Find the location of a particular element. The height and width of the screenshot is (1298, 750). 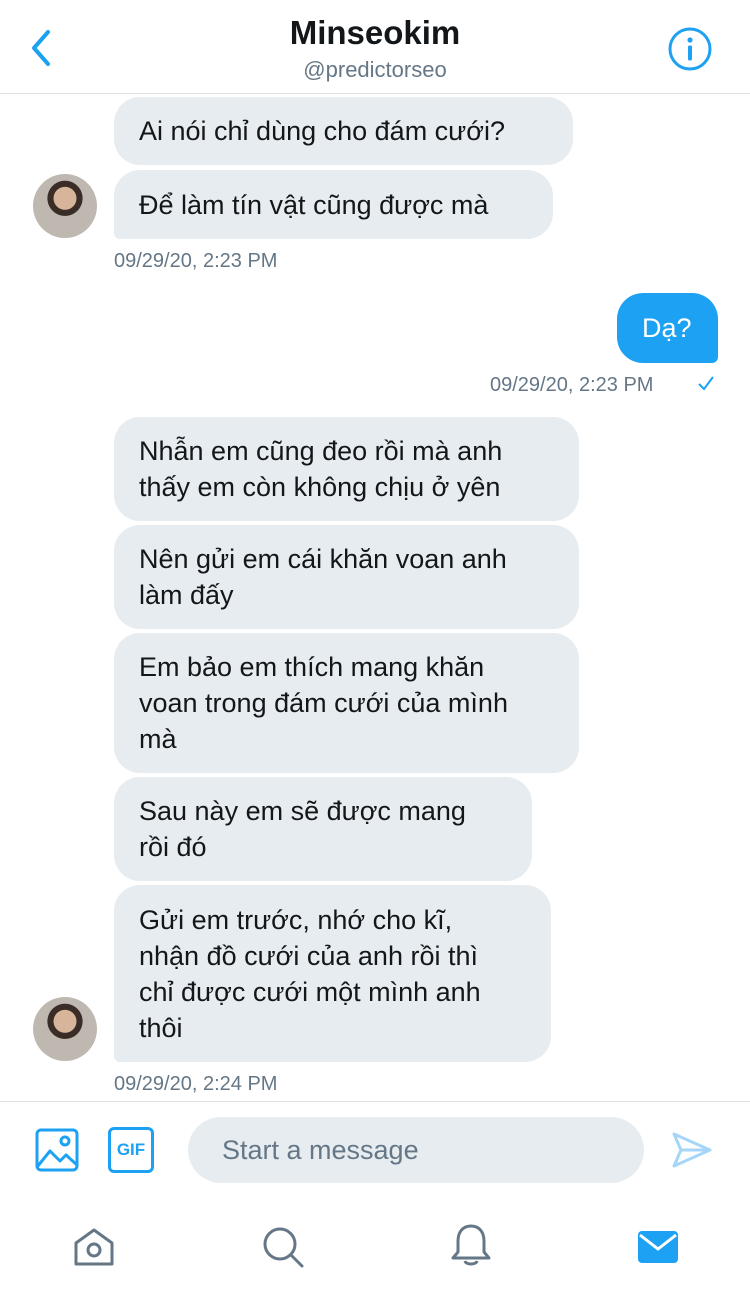

messages-envelope-icon is located at coordinates (658, 1247).